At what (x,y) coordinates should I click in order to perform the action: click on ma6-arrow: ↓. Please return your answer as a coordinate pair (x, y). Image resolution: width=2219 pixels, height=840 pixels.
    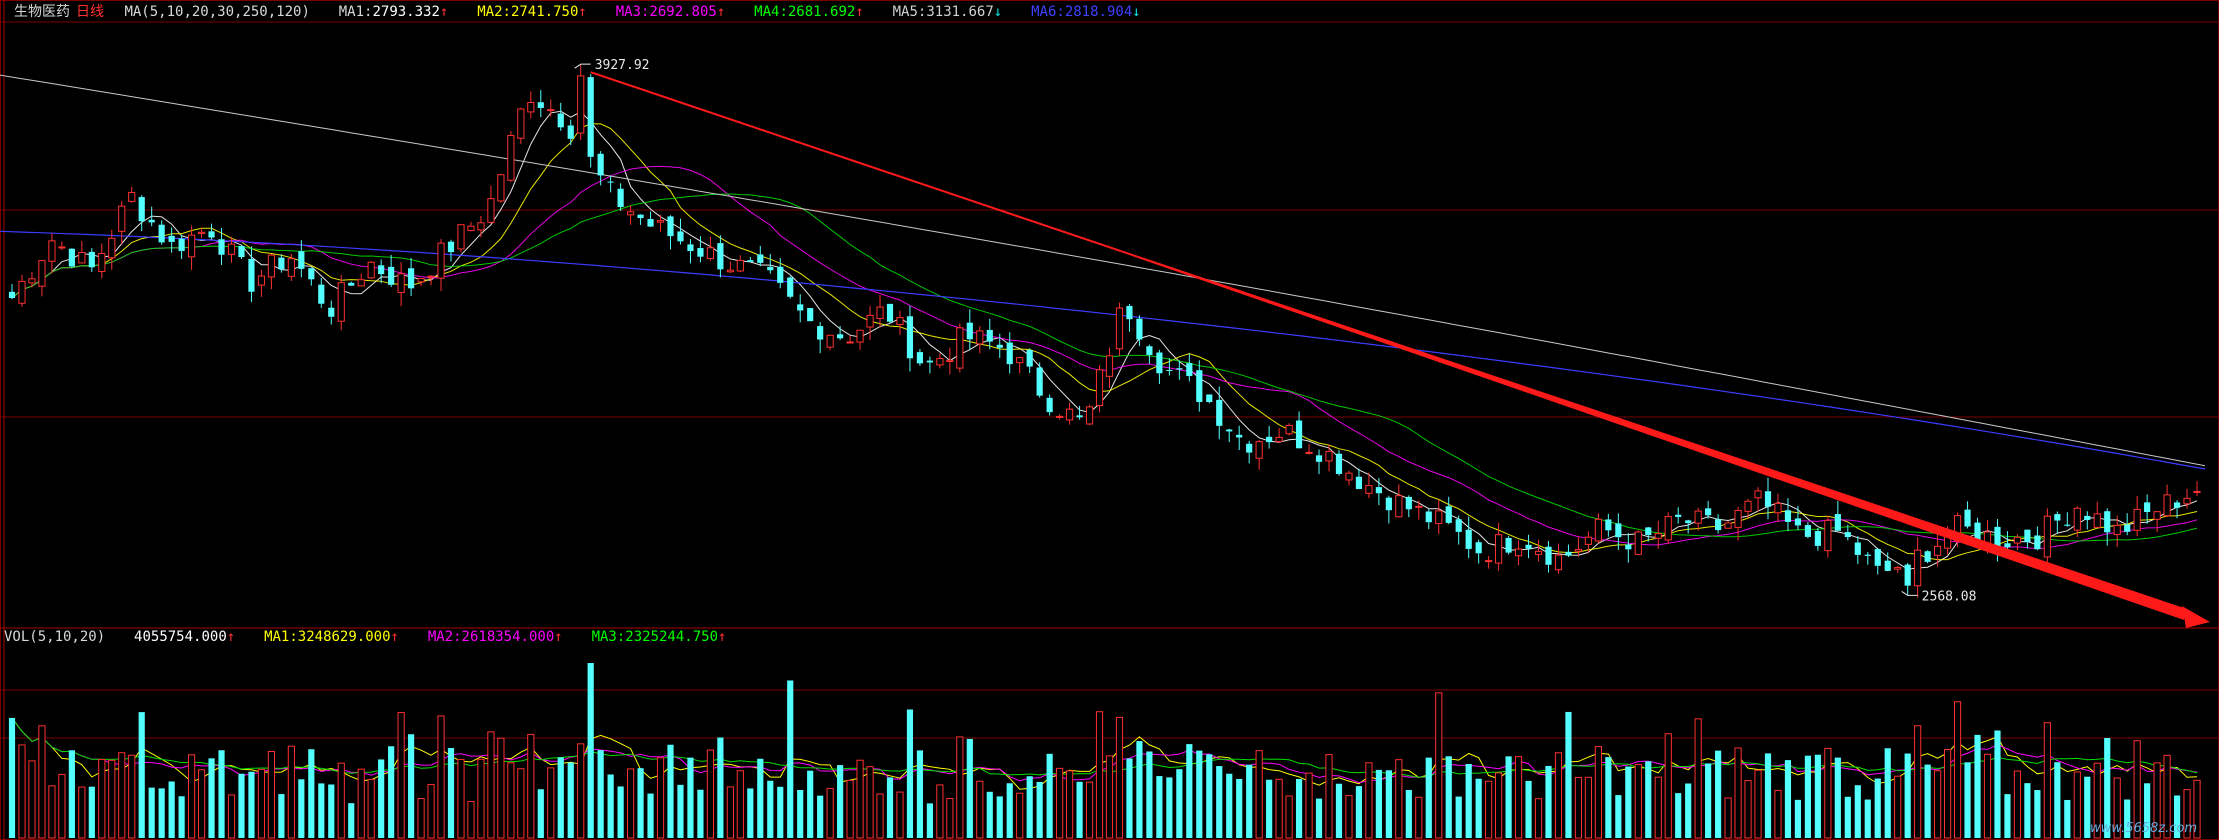
    Looking at the image, I should click on (1136, 12).